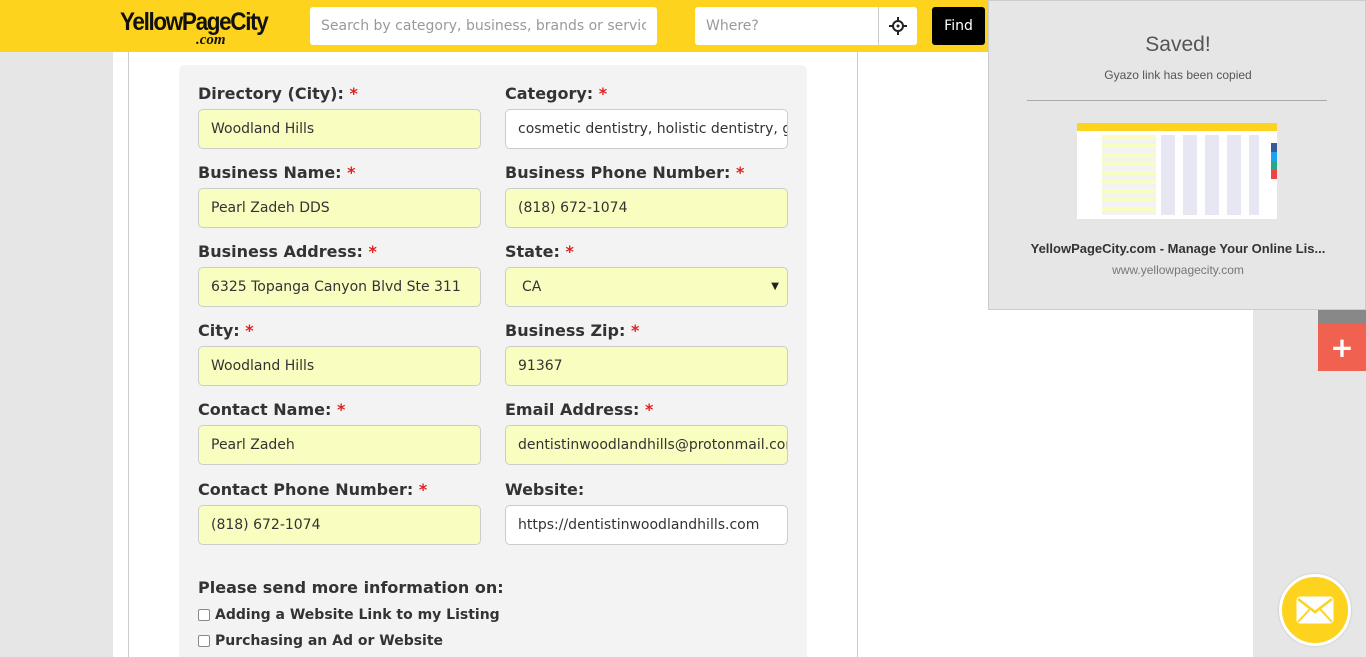 The height and width of the screenshot is (657, 1366). I want to click on business-name-field: Pearl Zadeh DDS, so click(339, 208).